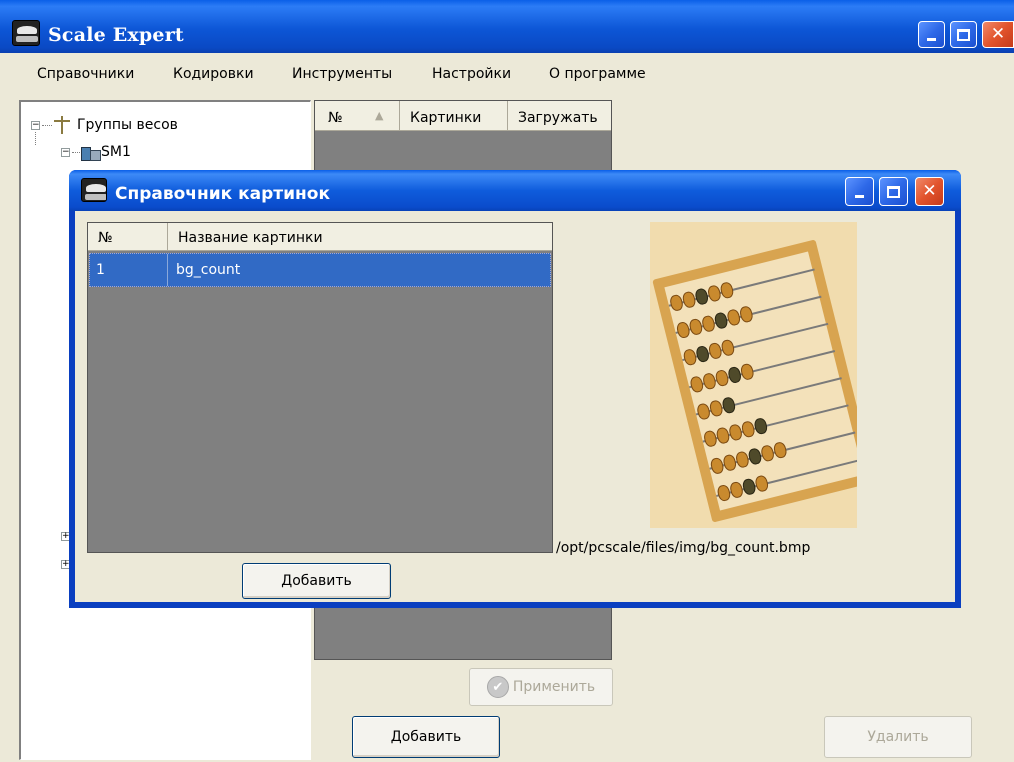  Describe the element at coordinates (100, 270) in the screenshot. I see `row-number: 1` at that location.